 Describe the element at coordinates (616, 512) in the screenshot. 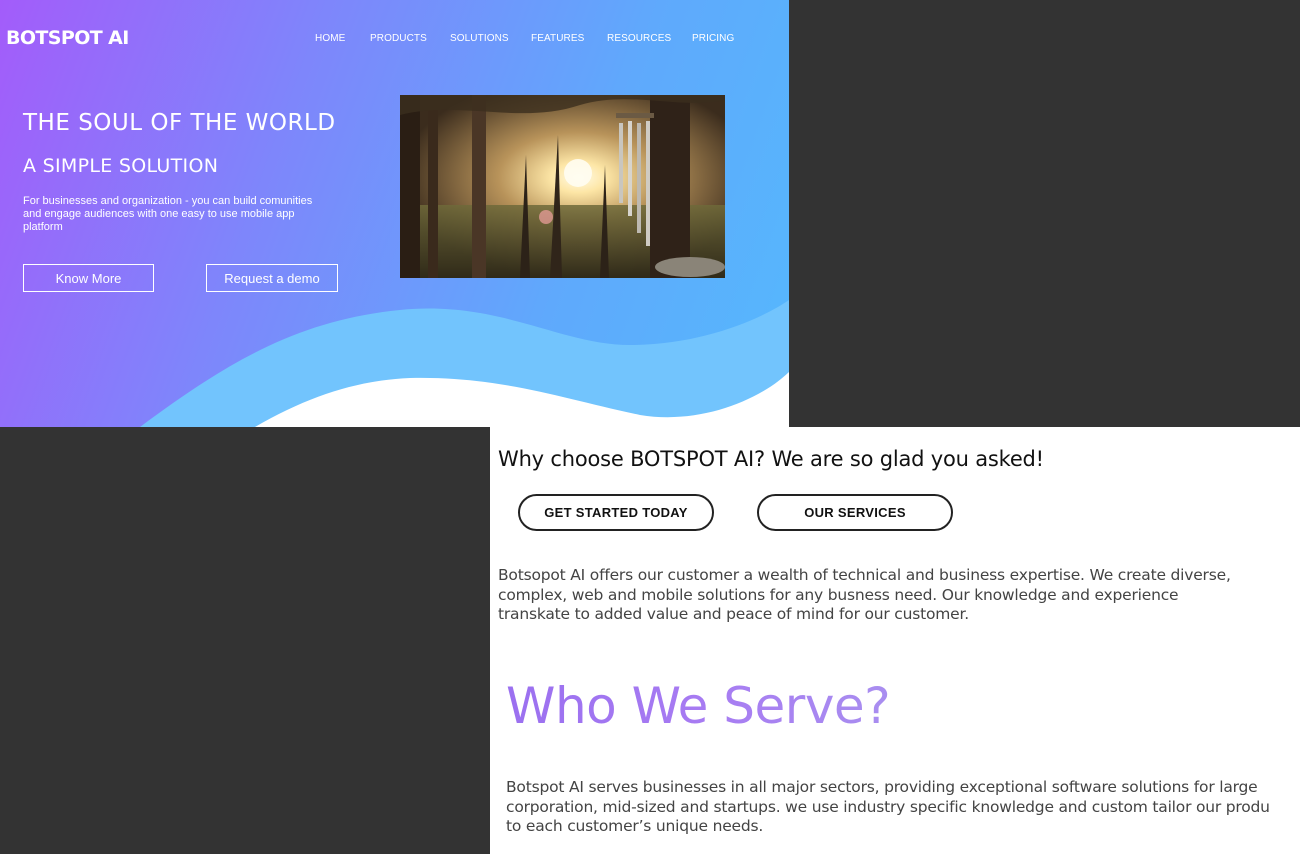

I see `get-started-button: GET STARTED TODAY` at that location.